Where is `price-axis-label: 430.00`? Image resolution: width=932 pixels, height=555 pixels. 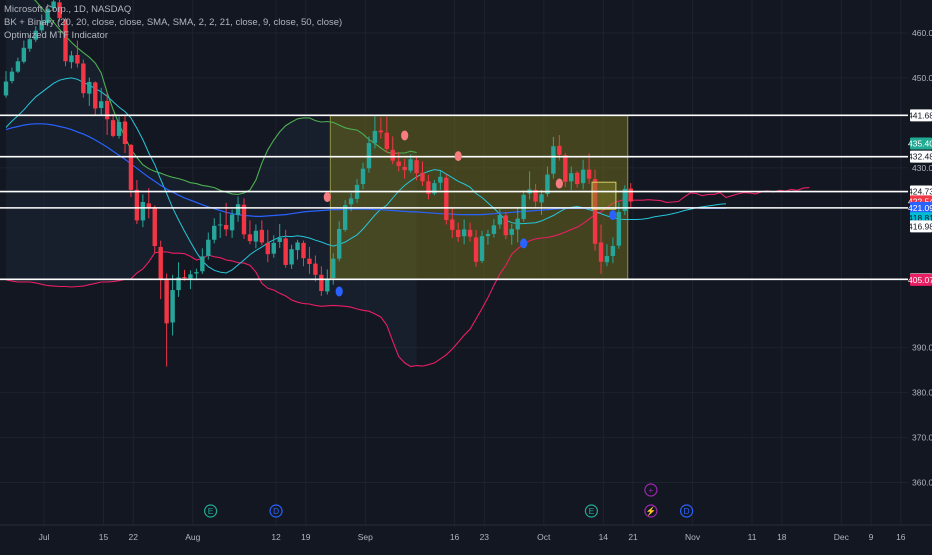
price-axis-label: 430.00 is located at coordinates (922, 168).